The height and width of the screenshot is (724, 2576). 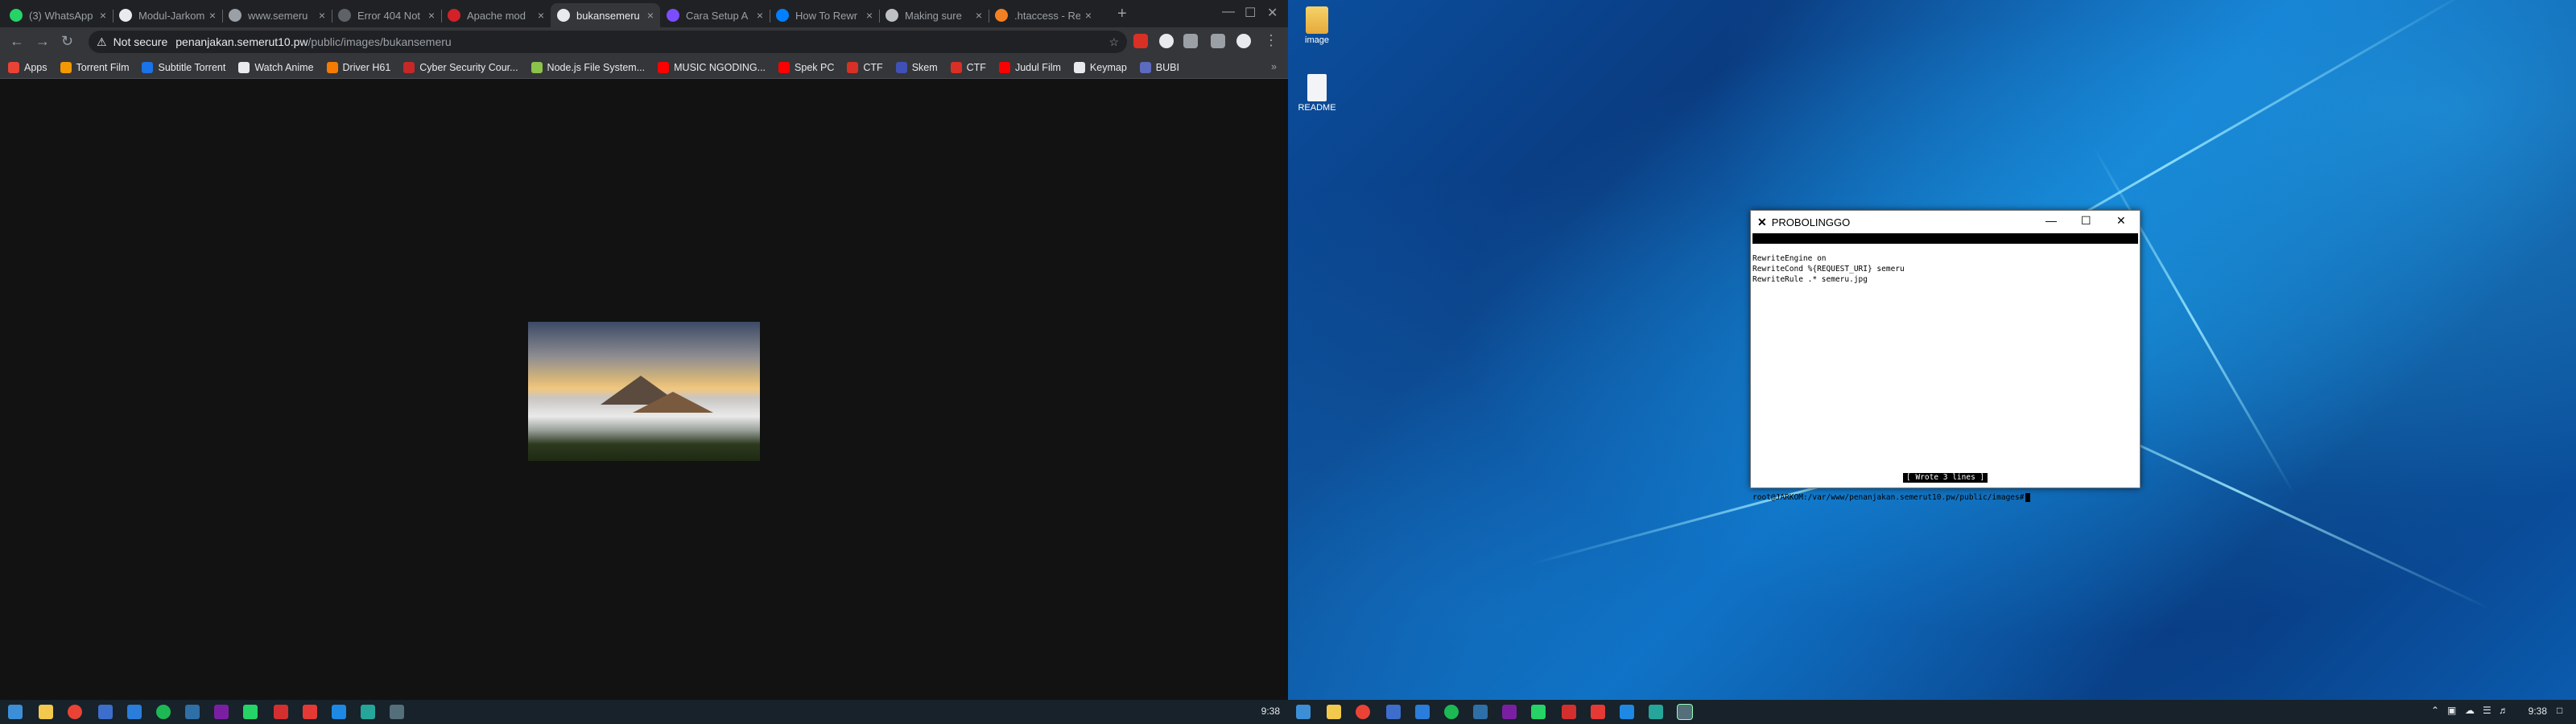 What do you see at coordinates (1243, 41) in the screenshot?
I see `profile-avatar-icon` at bounding box center [1243, 41].